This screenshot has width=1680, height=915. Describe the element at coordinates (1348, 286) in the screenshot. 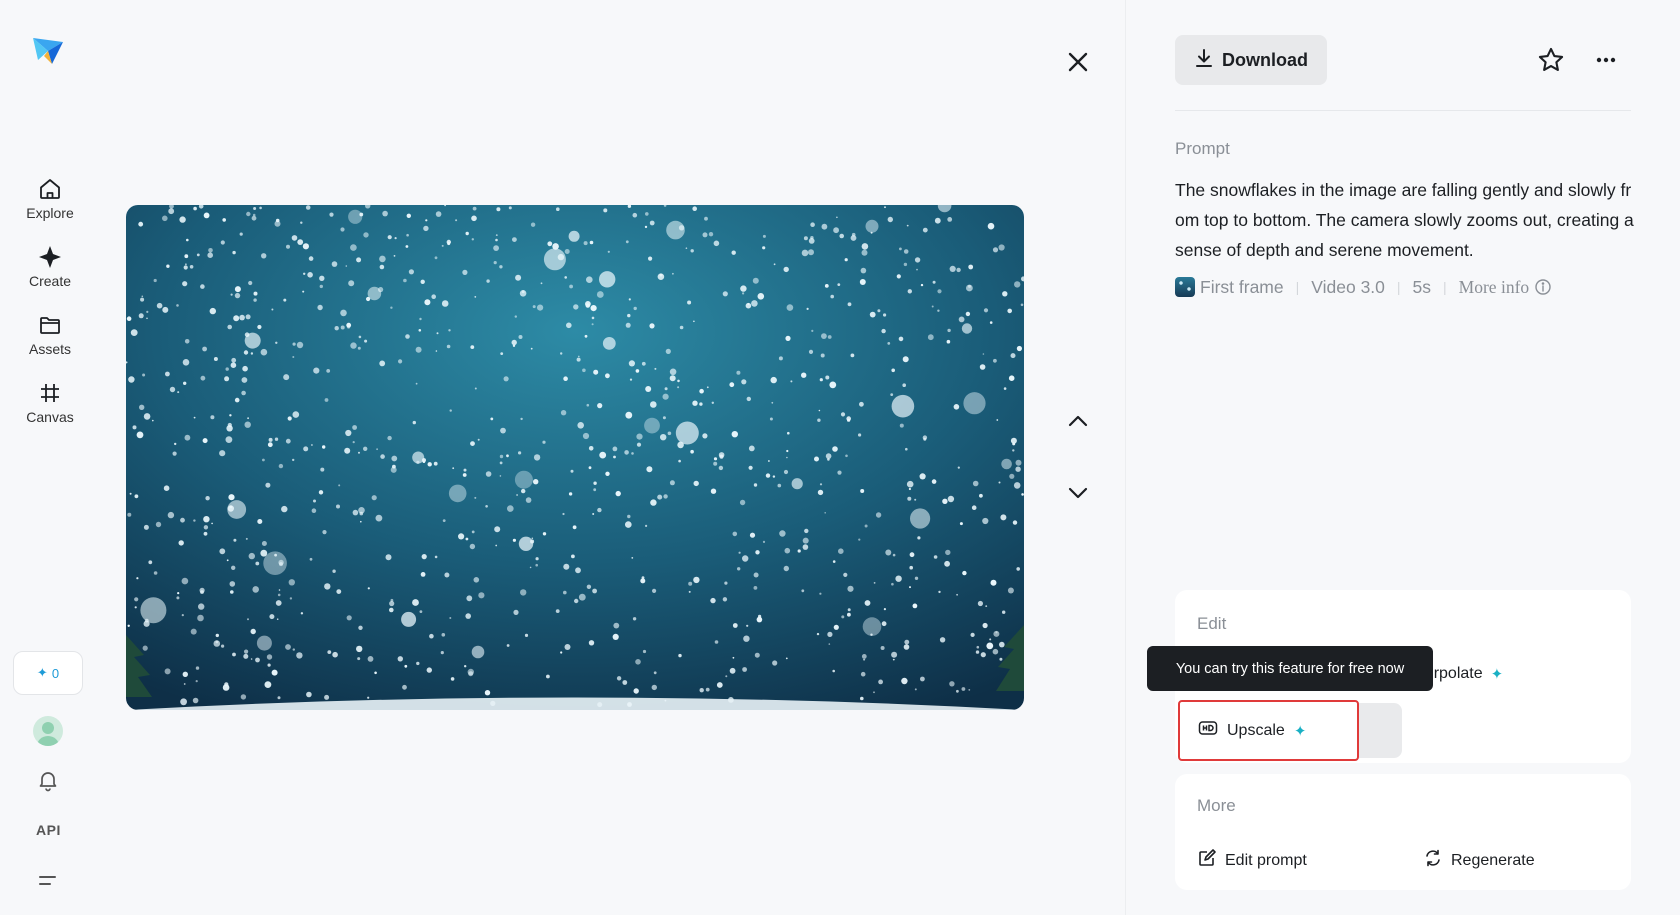

I see `model-label: Video 3.0` at that location.